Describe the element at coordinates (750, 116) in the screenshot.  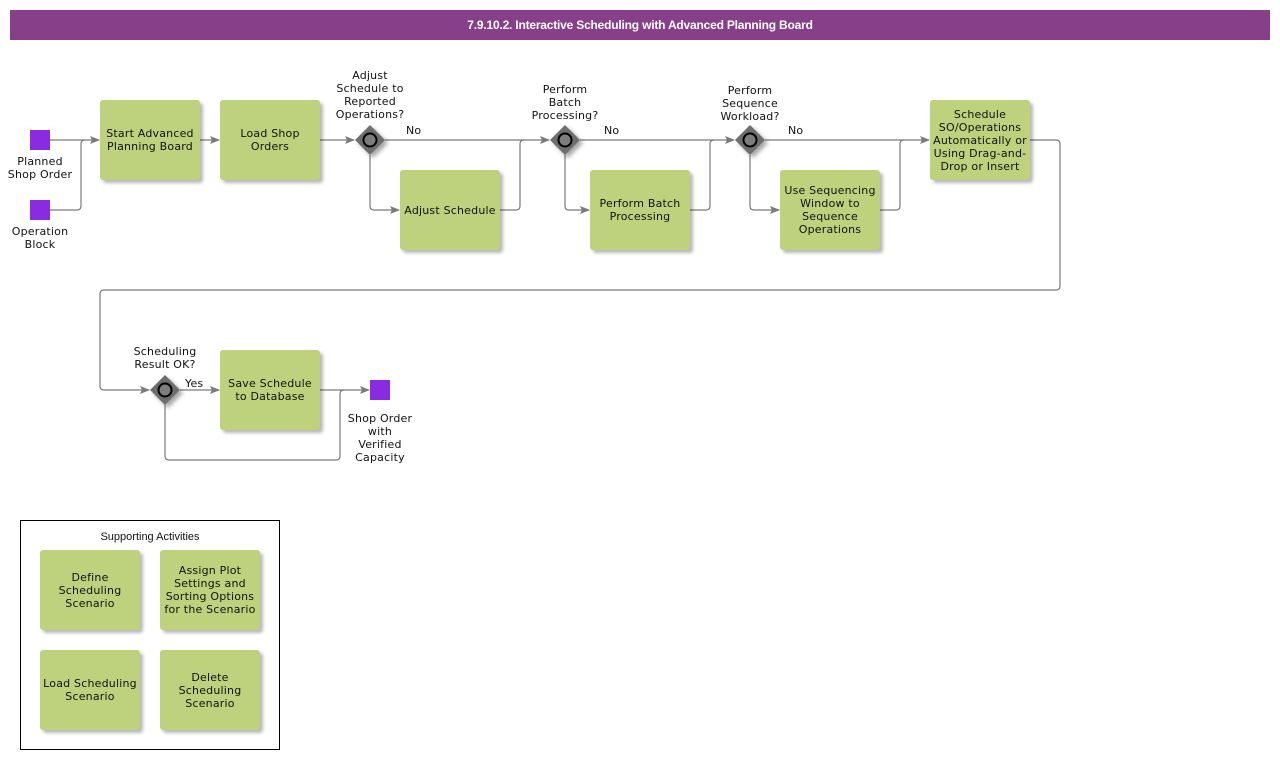
I see `label-line: Workload?` at that location.